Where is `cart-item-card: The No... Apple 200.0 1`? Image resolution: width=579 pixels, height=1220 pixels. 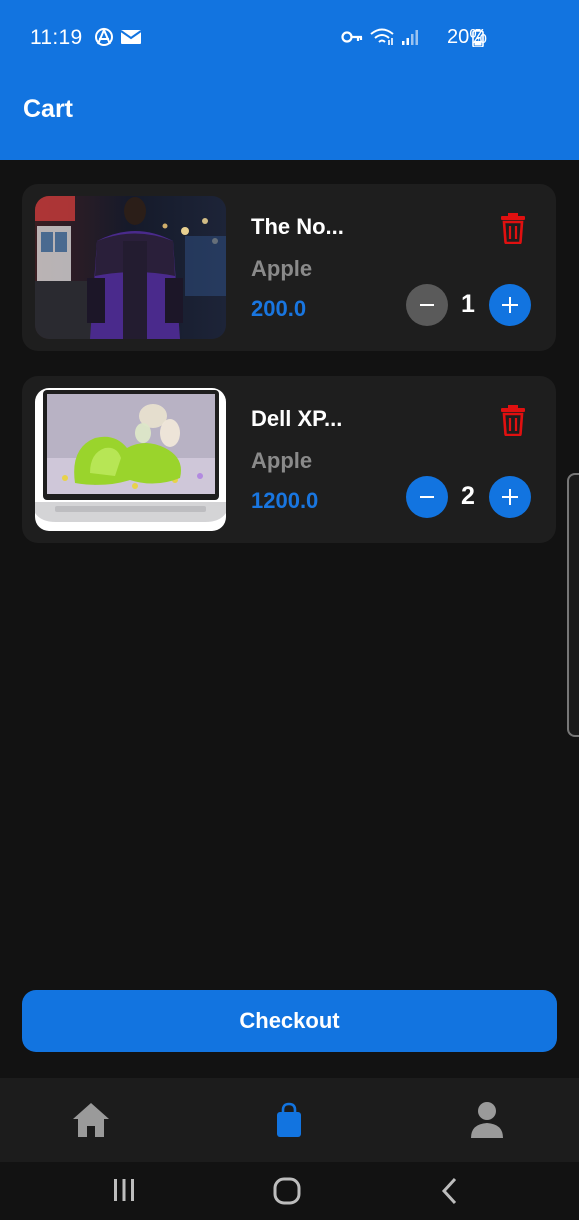 cart-item-card: The No... Apple 200.0 1 is located at coordinates (289, 267).